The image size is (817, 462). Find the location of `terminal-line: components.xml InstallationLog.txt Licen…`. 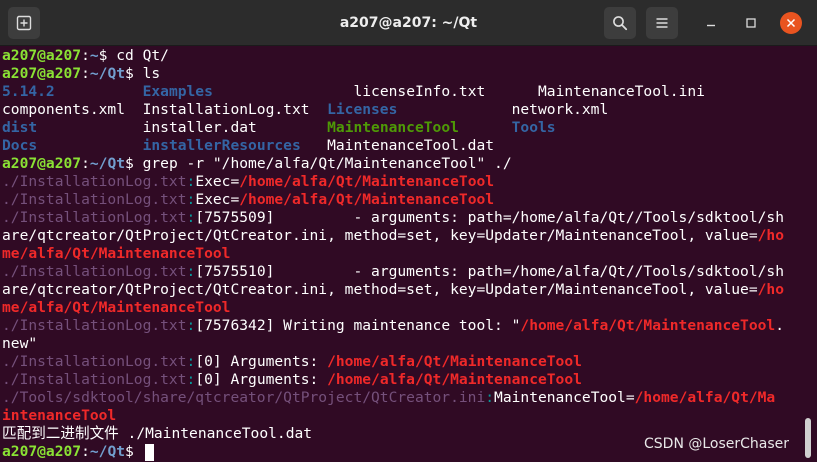

terminal-line: components.xml InstallationLog.txt Licen… is located at coordinates (402, 110).